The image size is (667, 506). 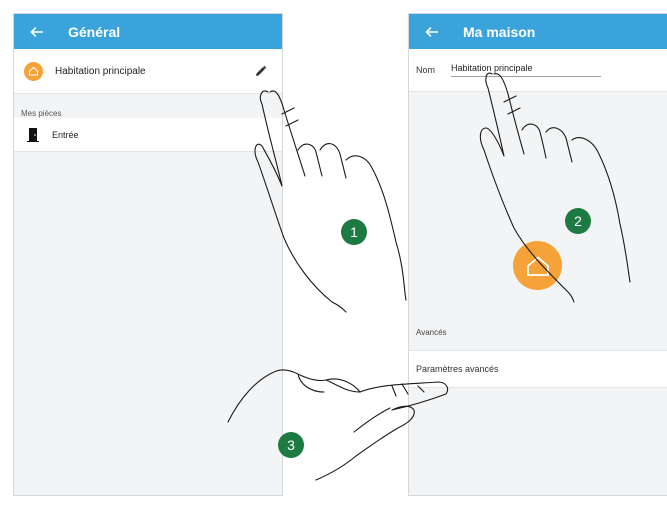 I want to click on home-avatar-icon, so click(x=537, y=265).